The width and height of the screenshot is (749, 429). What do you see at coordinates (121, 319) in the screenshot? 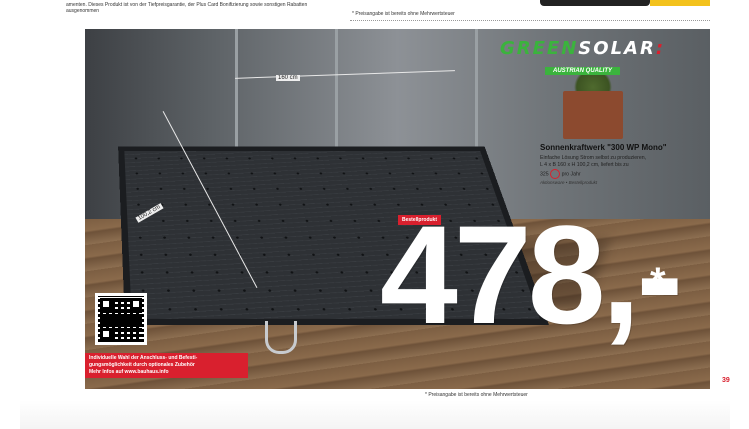
I see `qr-code` at bounding box center [121, 319].